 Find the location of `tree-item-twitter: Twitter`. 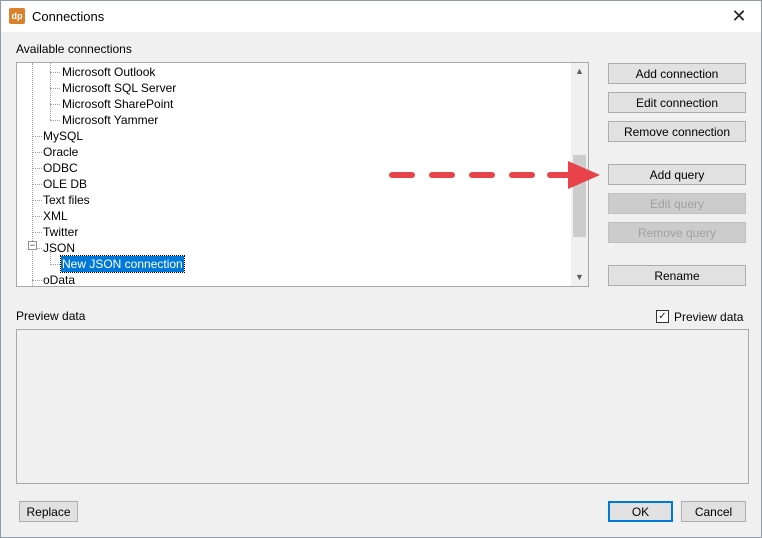

tree-item-twitter: Twitter is located at coordinates (60, 232).